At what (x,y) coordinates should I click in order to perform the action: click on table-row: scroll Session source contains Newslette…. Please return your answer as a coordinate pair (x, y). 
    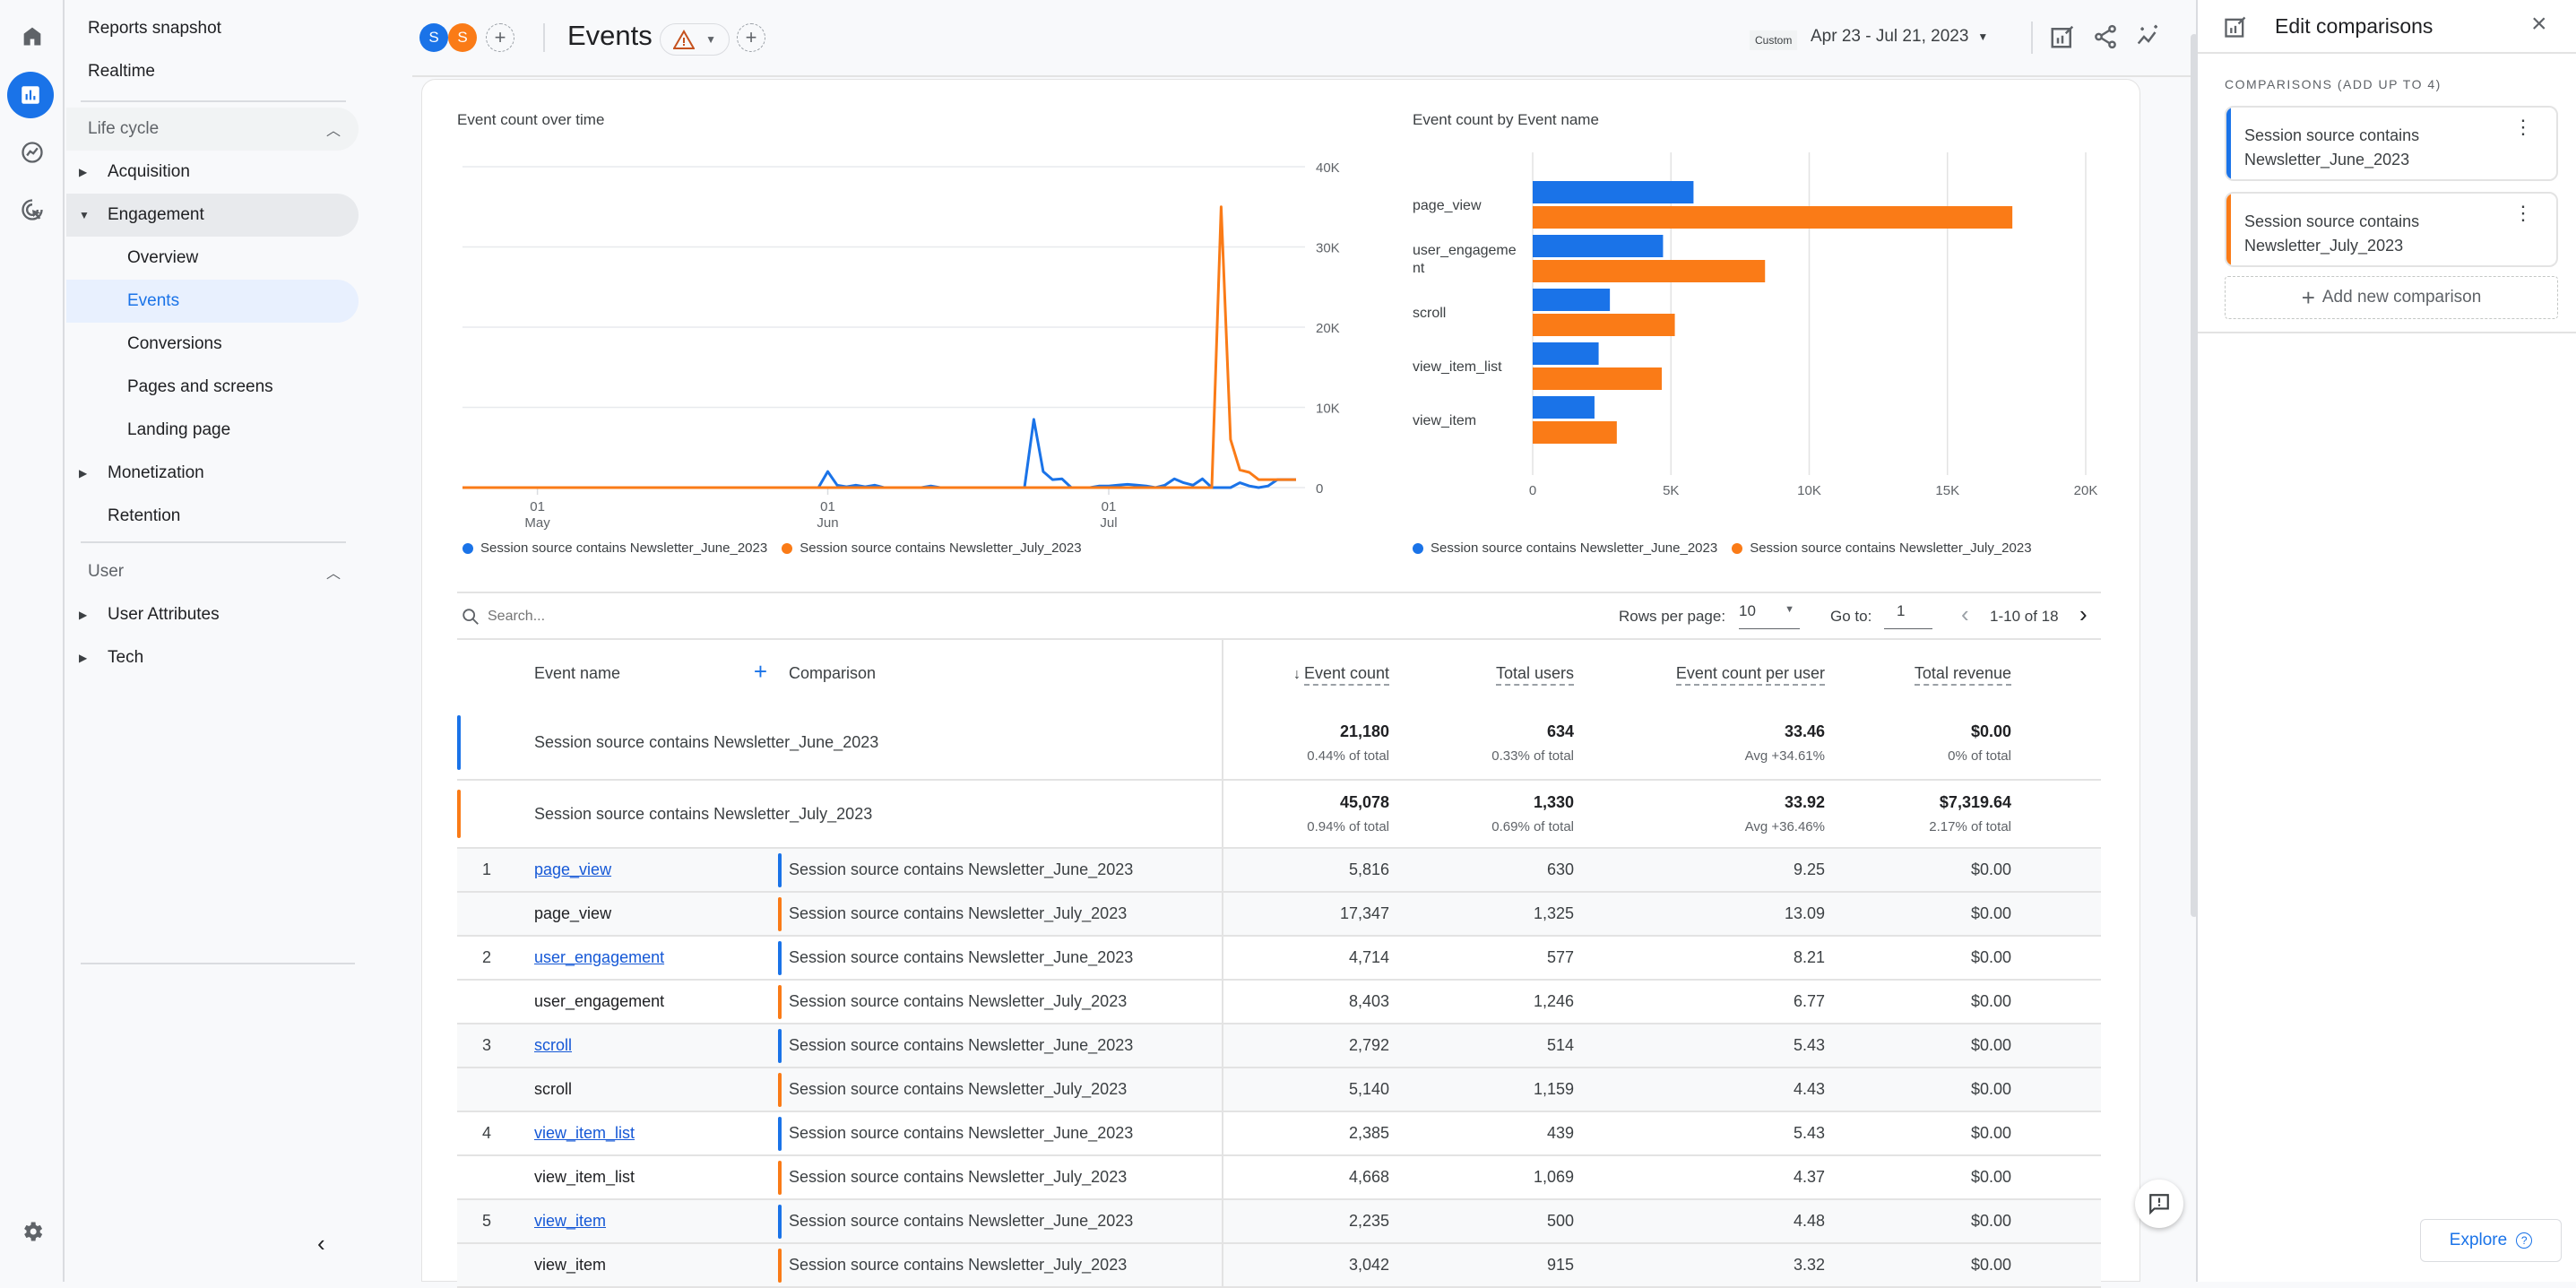
    Looking at the image, I should click on (1279, 1090).